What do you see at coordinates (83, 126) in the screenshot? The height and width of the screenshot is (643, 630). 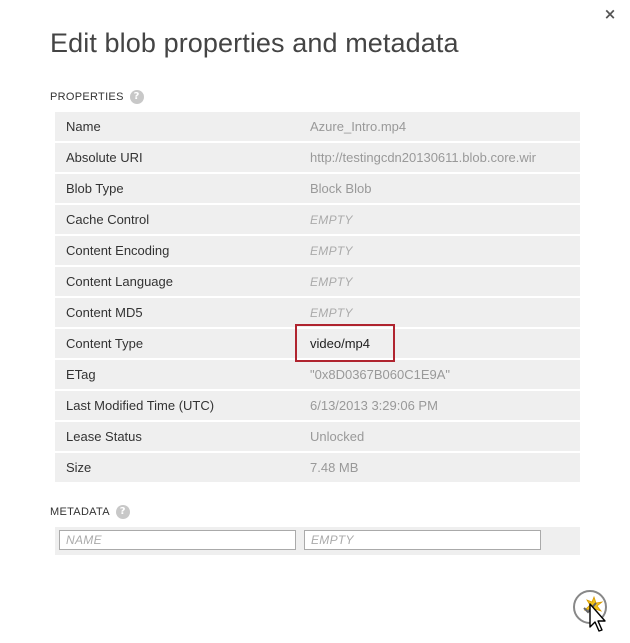 I see `property-name: Name` at bounding box center [83, 126].